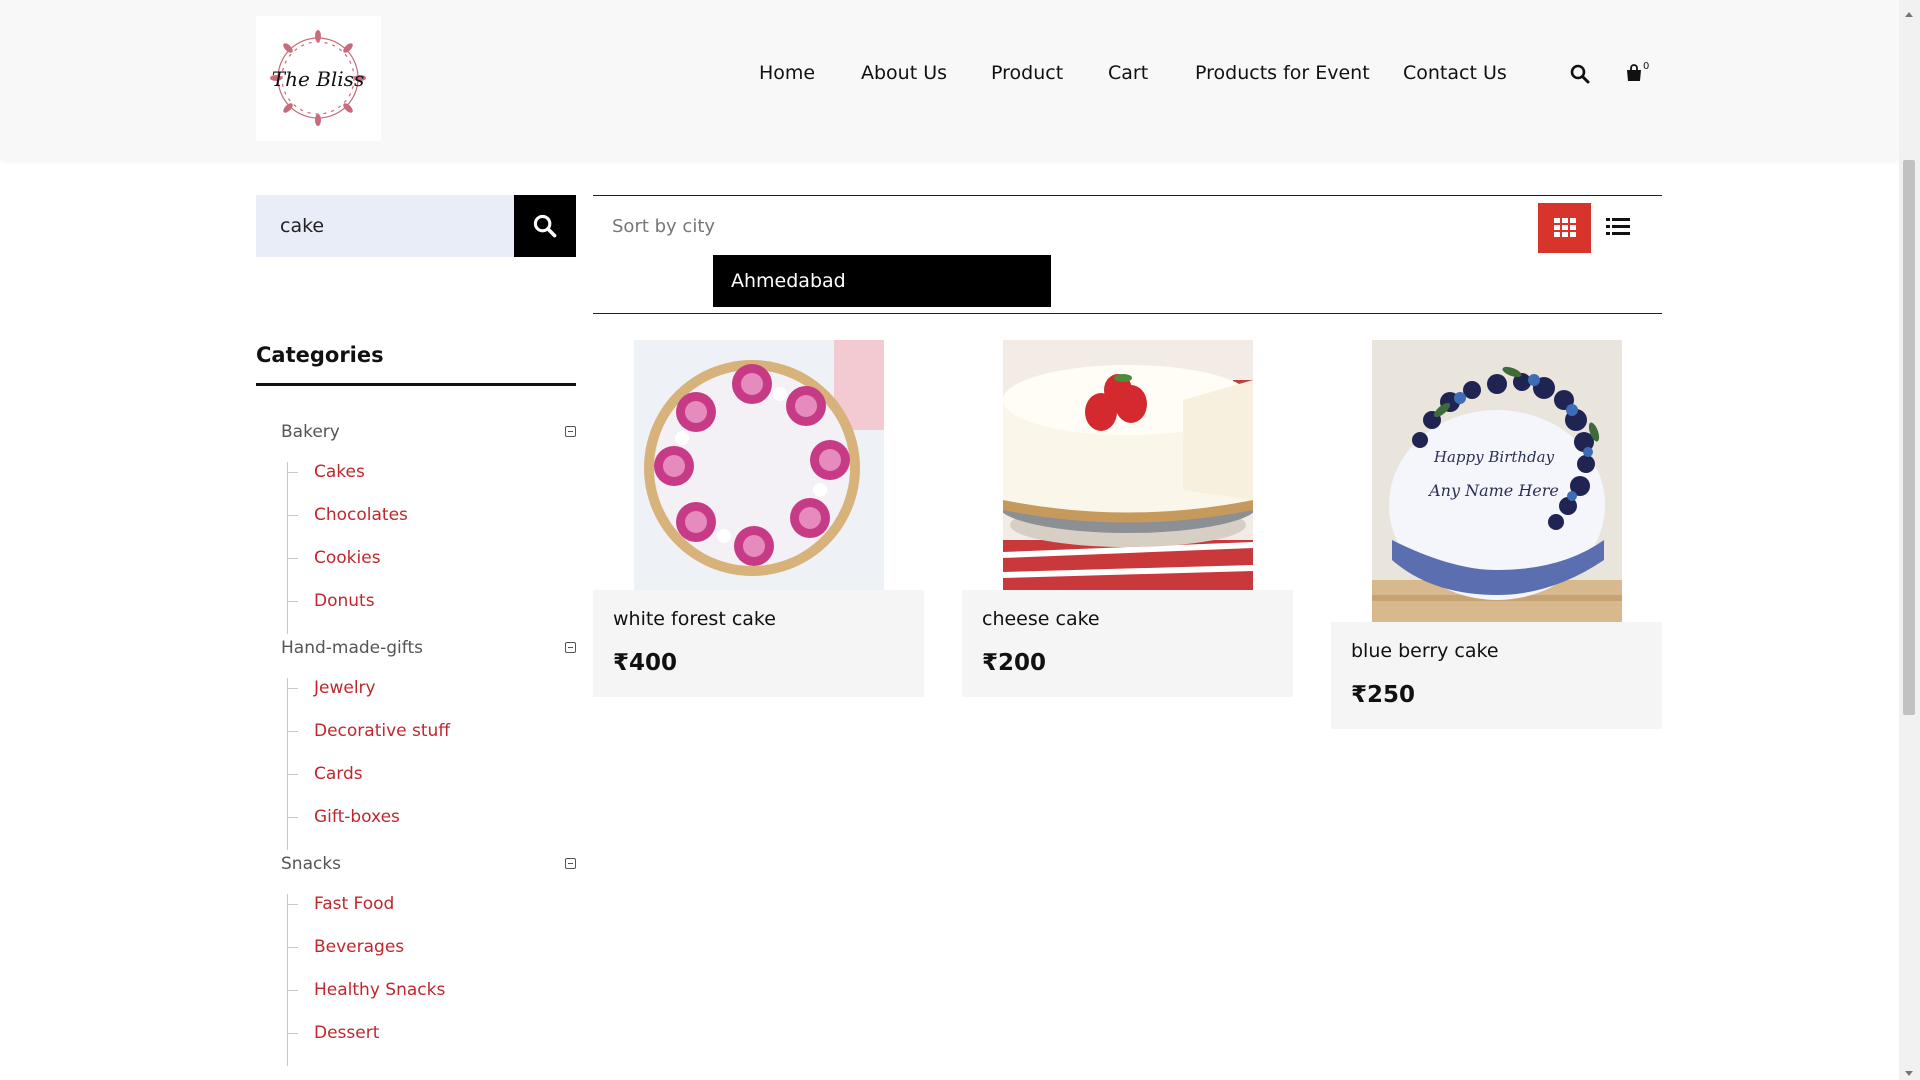 Image resolution: width=1920 pixels, height=1080 pixels. Describe the element at coordinates (904, 73) in the screenshot. I see `nav-about-us: About Us` at that location.